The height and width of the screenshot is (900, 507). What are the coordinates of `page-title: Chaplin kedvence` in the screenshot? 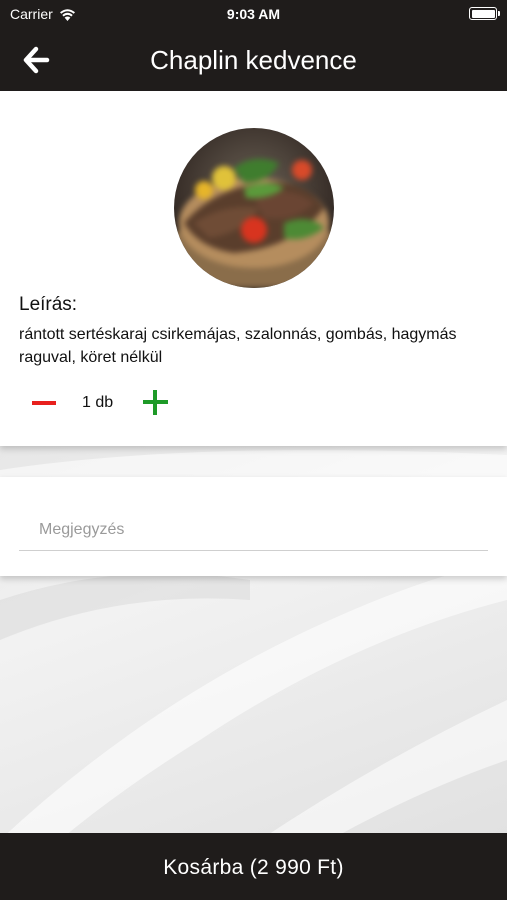 It's located at (253, 60).